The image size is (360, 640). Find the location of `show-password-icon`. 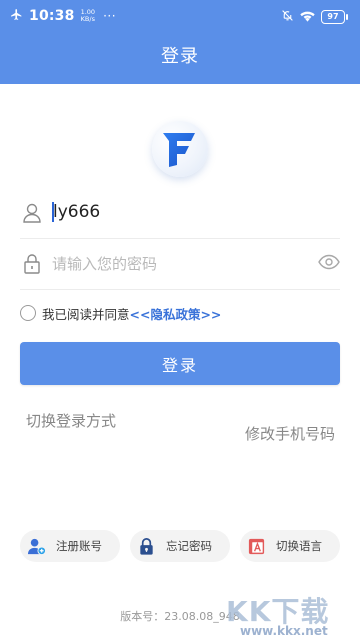

show-password-icon is located at coordinates (329, 264).